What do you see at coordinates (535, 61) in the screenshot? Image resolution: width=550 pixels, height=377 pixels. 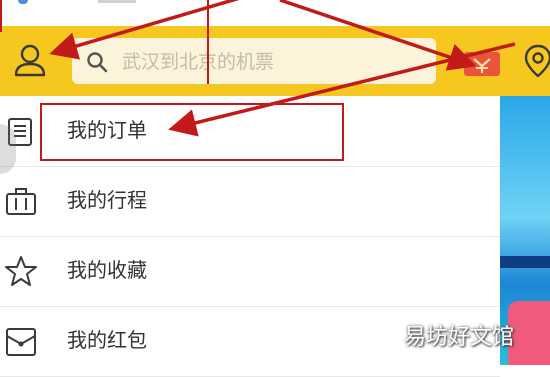 I see `location-icon` at bounding box center [535, 61].